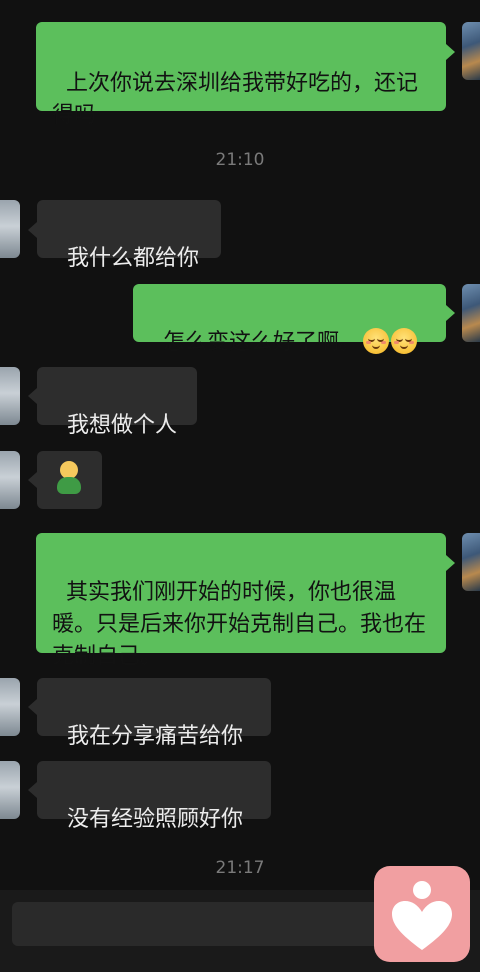 This screenshot has height=972, width=480. I want to click on message-text: 我在分享痛苦给你, so click(155, 736).